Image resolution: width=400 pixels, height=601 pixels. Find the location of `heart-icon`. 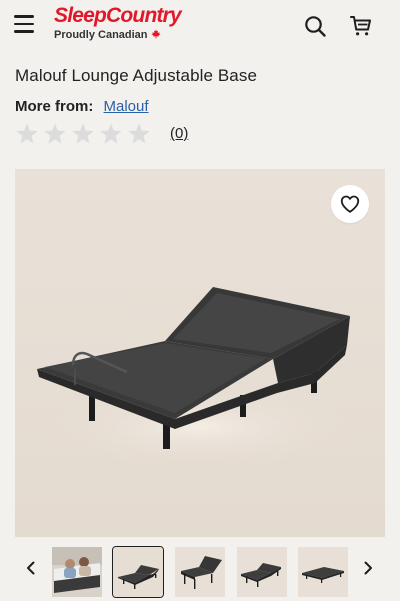

heart-icon is located at coordinates (350, 204).